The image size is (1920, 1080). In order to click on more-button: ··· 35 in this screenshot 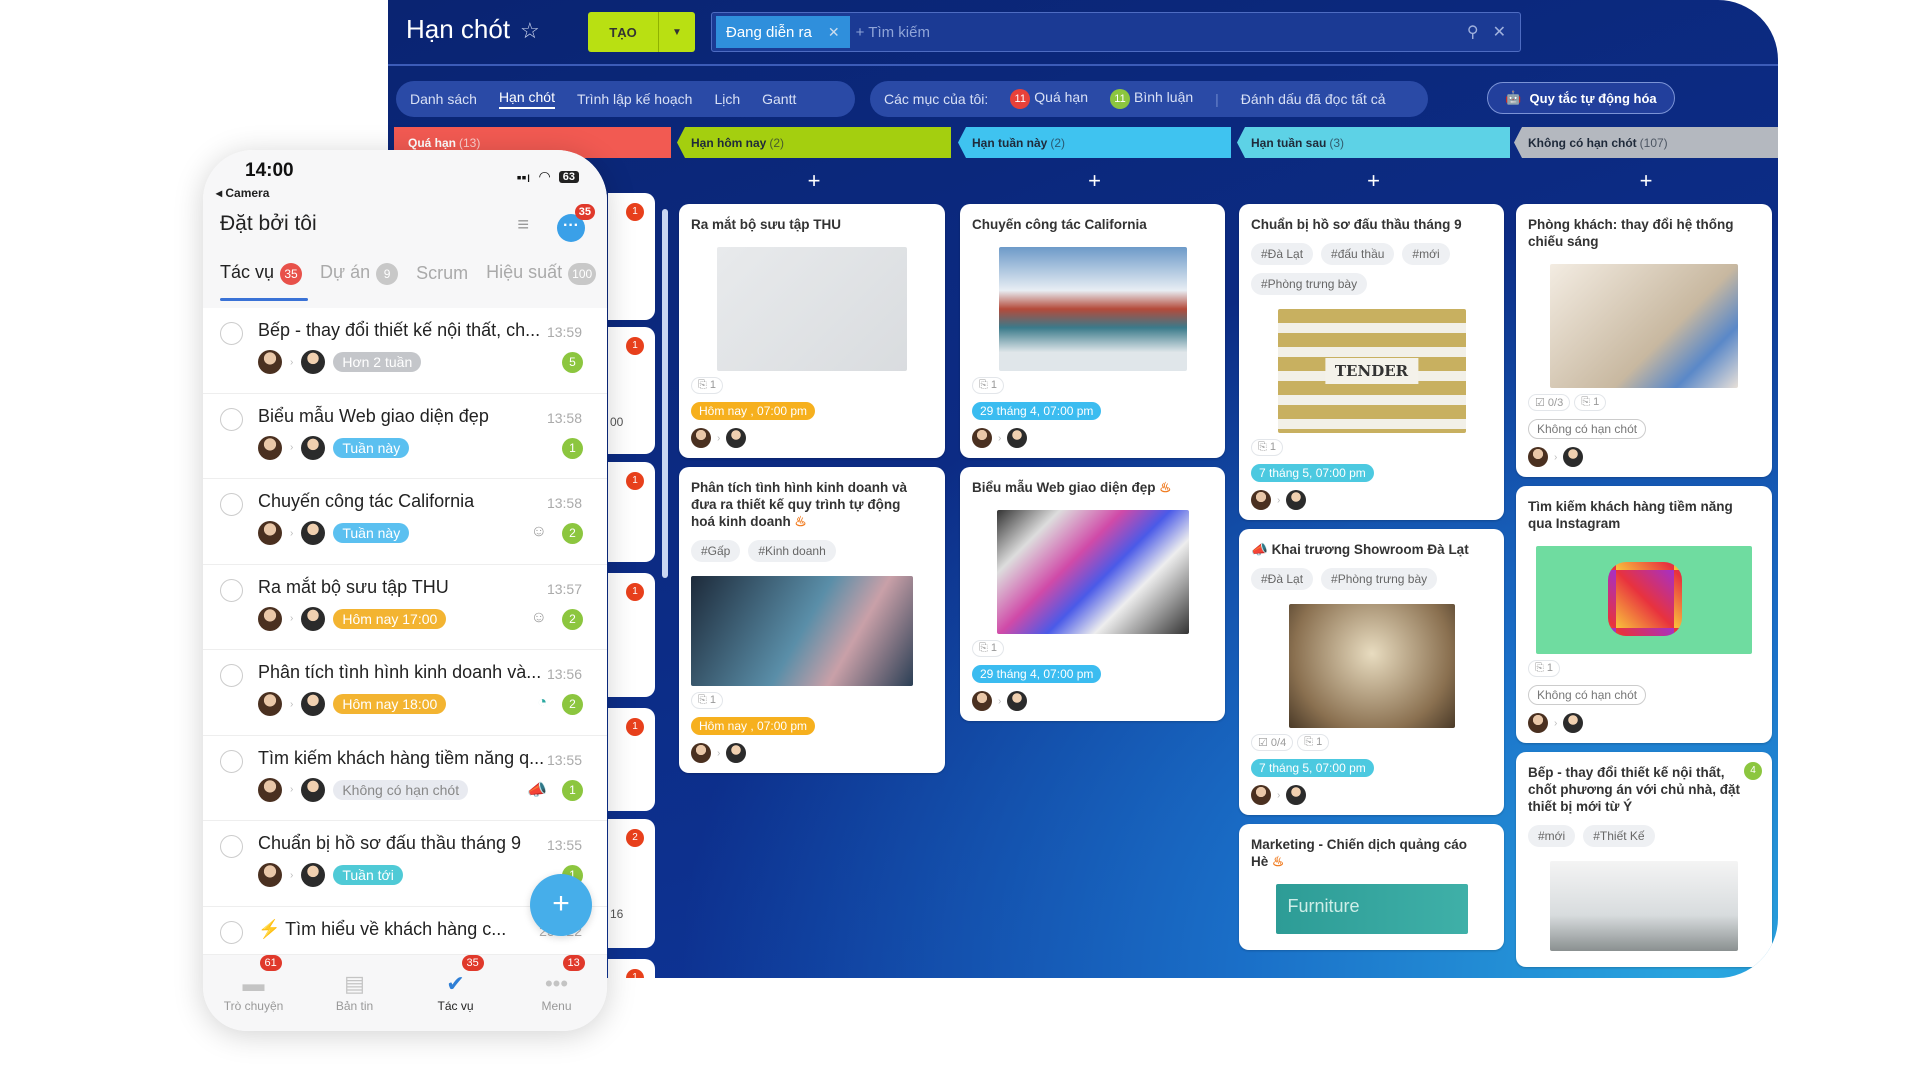, I will do `click(576, 223)`.